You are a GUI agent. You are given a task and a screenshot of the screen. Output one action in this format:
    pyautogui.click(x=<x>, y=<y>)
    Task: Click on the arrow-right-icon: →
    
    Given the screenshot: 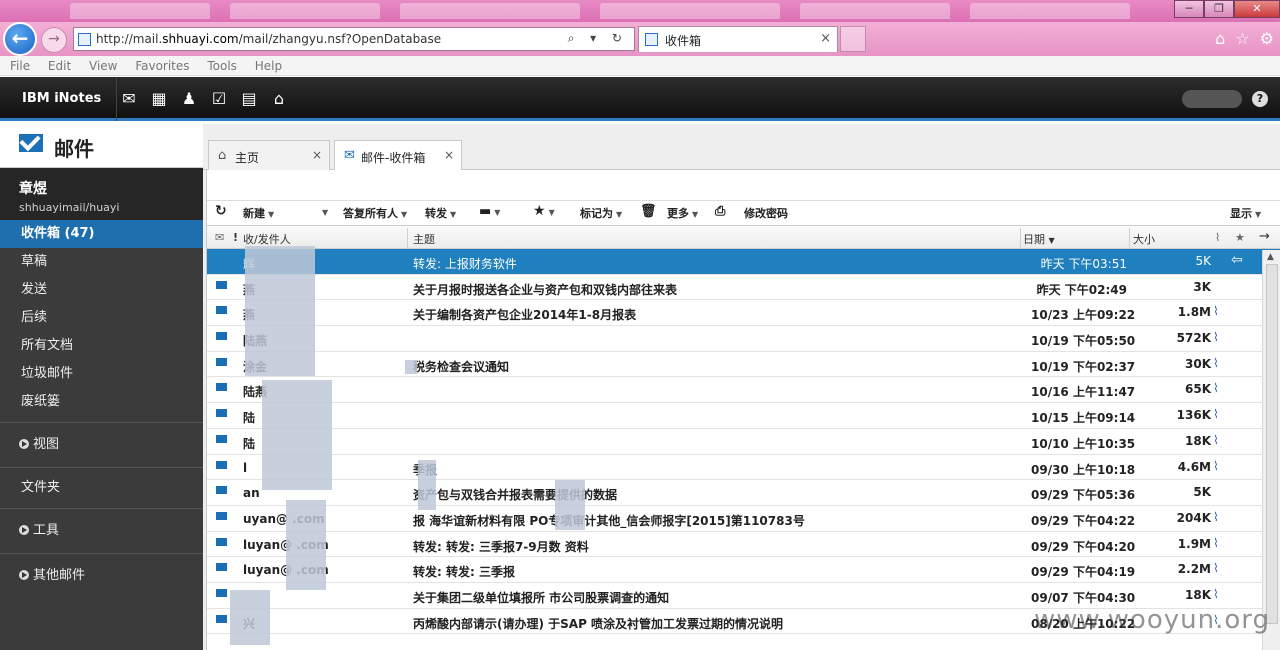 What is the action you would take?
    pyautogui.click(x=1264, y=236)
    